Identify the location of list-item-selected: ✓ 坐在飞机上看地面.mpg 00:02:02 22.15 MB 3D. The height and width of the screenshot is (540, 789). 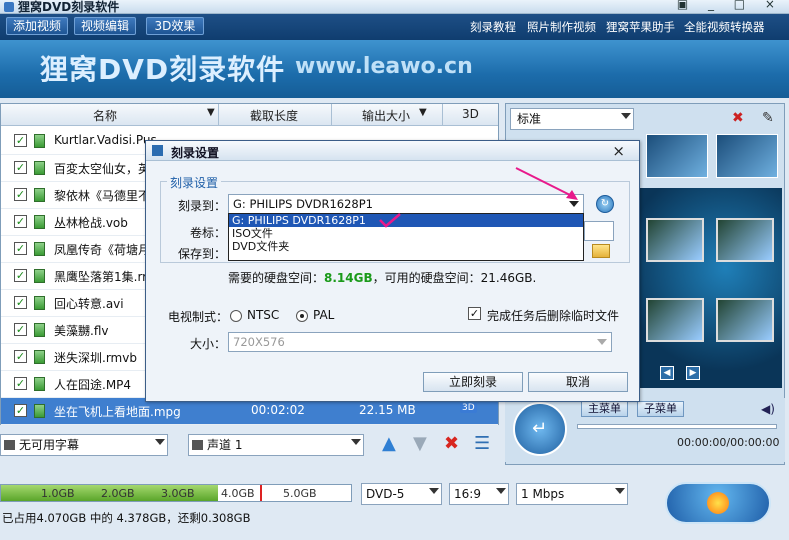
(249, 411).